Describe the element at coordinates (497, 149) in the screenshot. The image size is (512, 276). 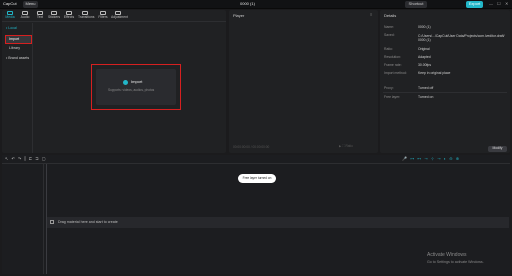
I see `modify-button: Modify` at that location.